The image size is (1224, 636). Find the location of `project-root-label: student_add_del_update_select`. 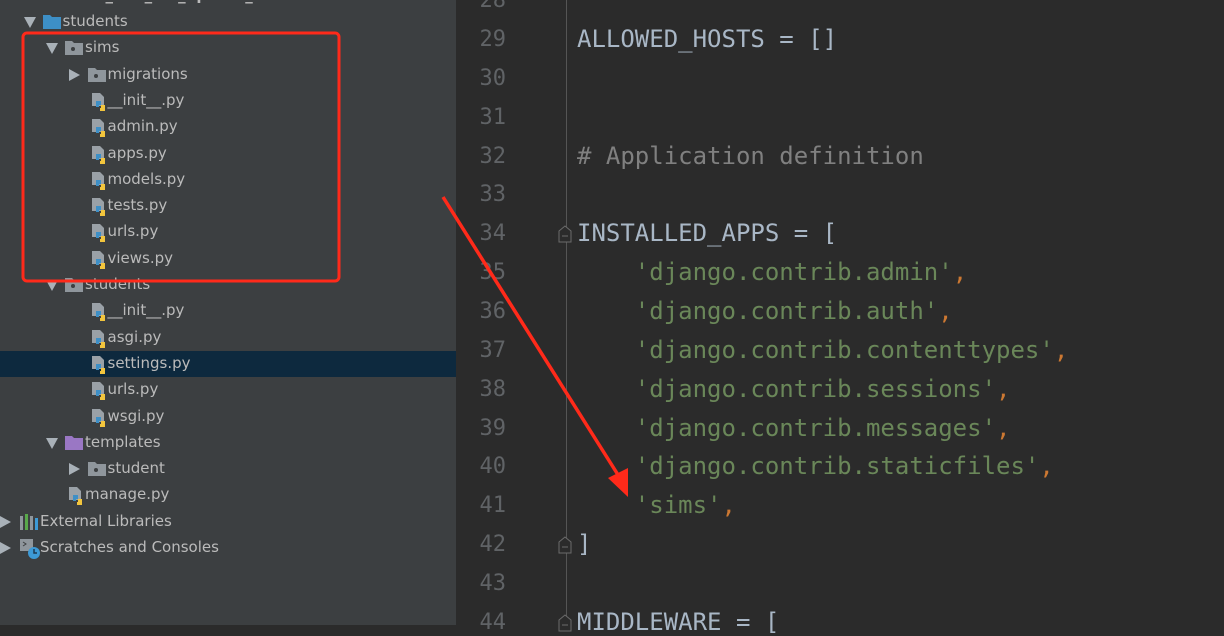

project-root-label: student_add_del_update_select is located at coordinates (171, 2).